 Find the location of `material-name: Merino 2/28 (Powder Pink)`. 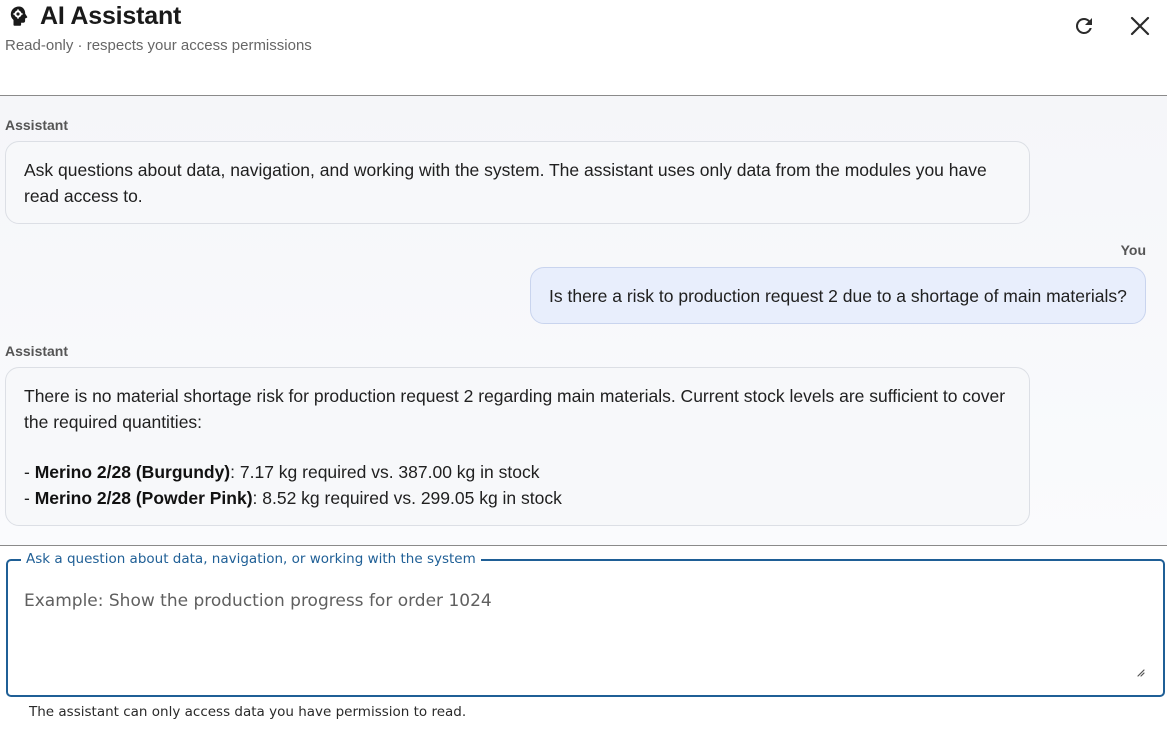

material-name: Merino 2/28 (Powder Pink) is located at coordinates (143, 498).